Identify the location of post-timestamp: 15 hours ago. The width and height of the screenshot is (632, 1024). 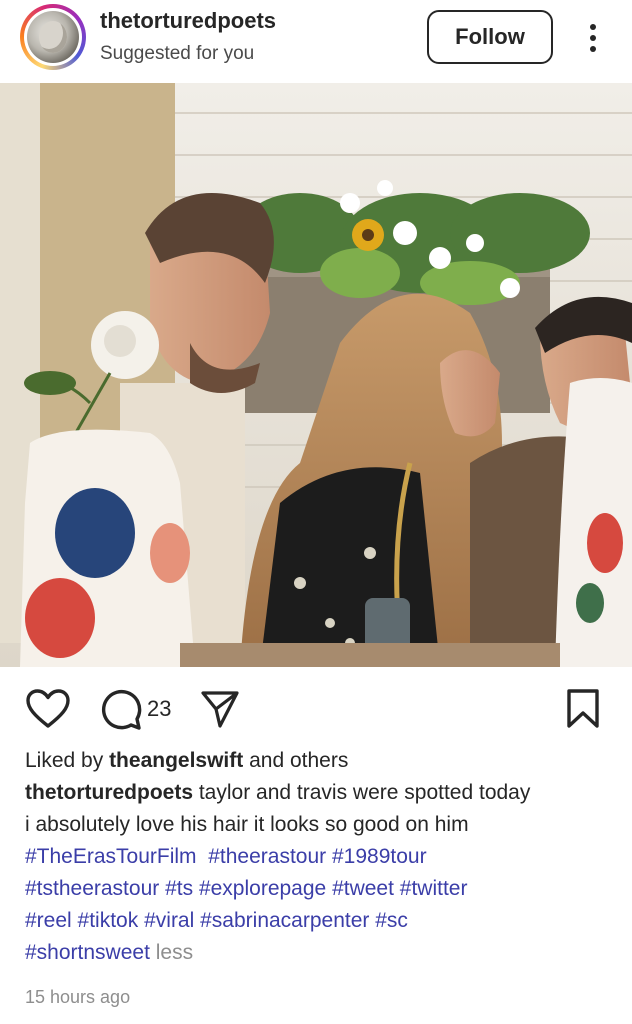
(77, 997).